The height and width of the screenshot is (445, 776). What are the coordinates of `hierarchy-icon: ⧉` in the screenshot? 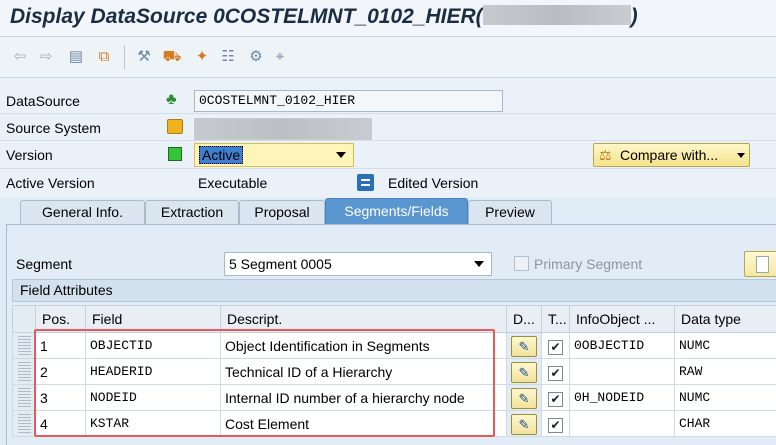 It's located at (104, 57).